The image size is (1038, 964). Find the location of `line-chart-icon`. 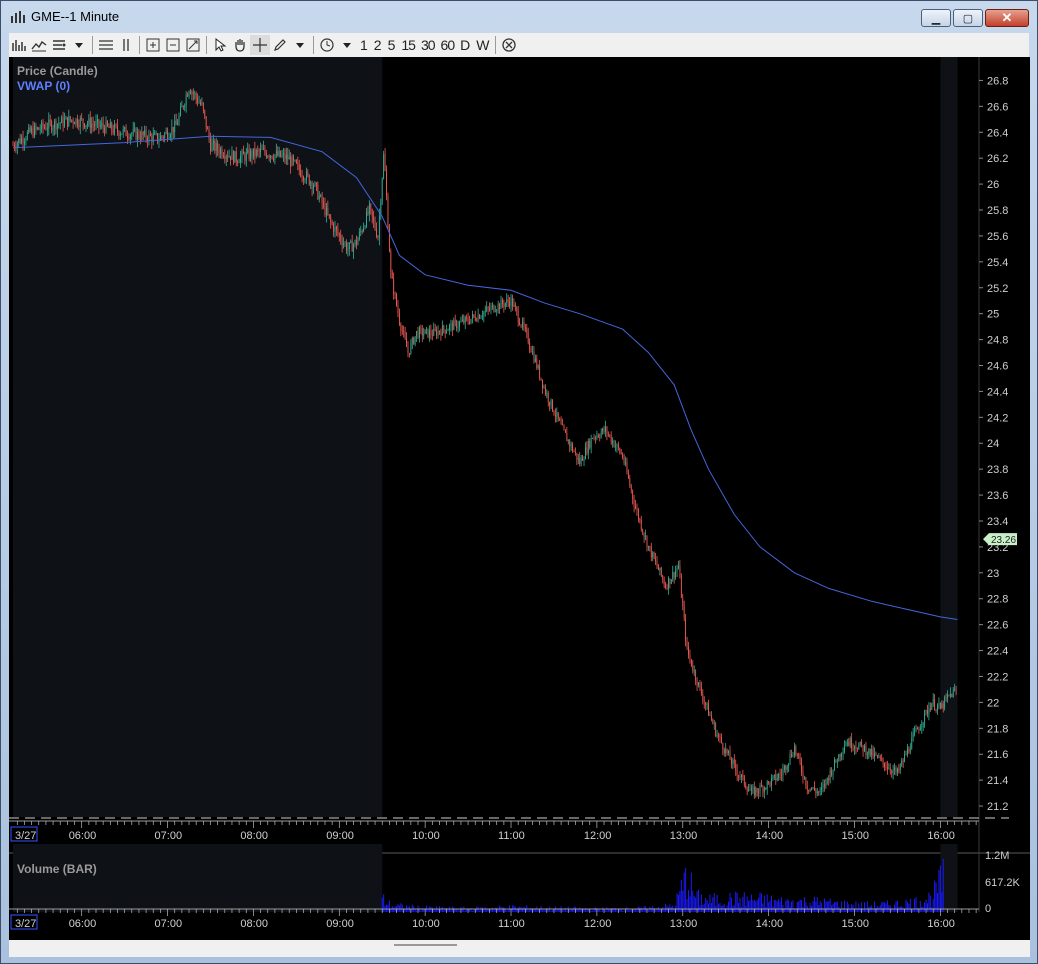

line-chart-icon is located at coordinates (39, 45).